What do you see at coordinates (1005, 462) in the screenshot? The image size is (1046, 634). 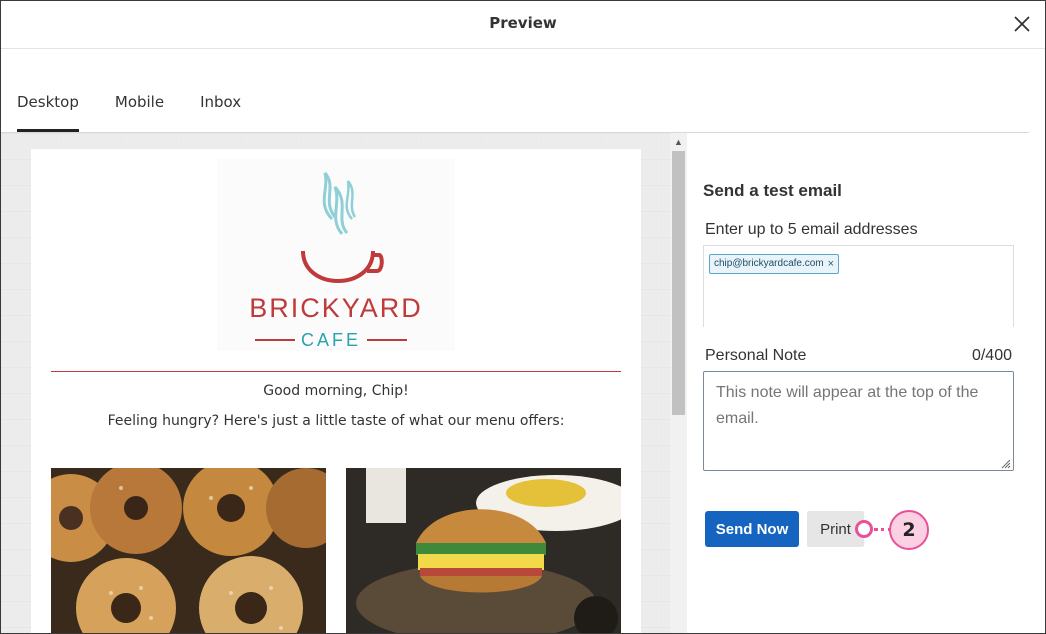 I see `resize-handle-icon` at bounding box center [1005, 462].